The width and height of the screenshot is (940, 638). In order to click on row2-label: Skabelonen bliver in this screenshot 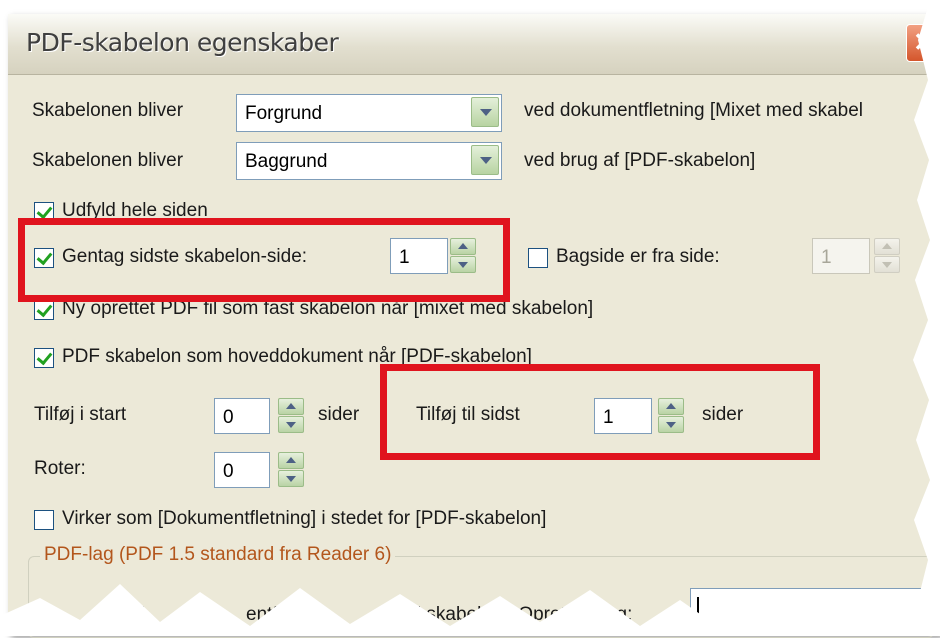, I will do `click(108, 160)`.